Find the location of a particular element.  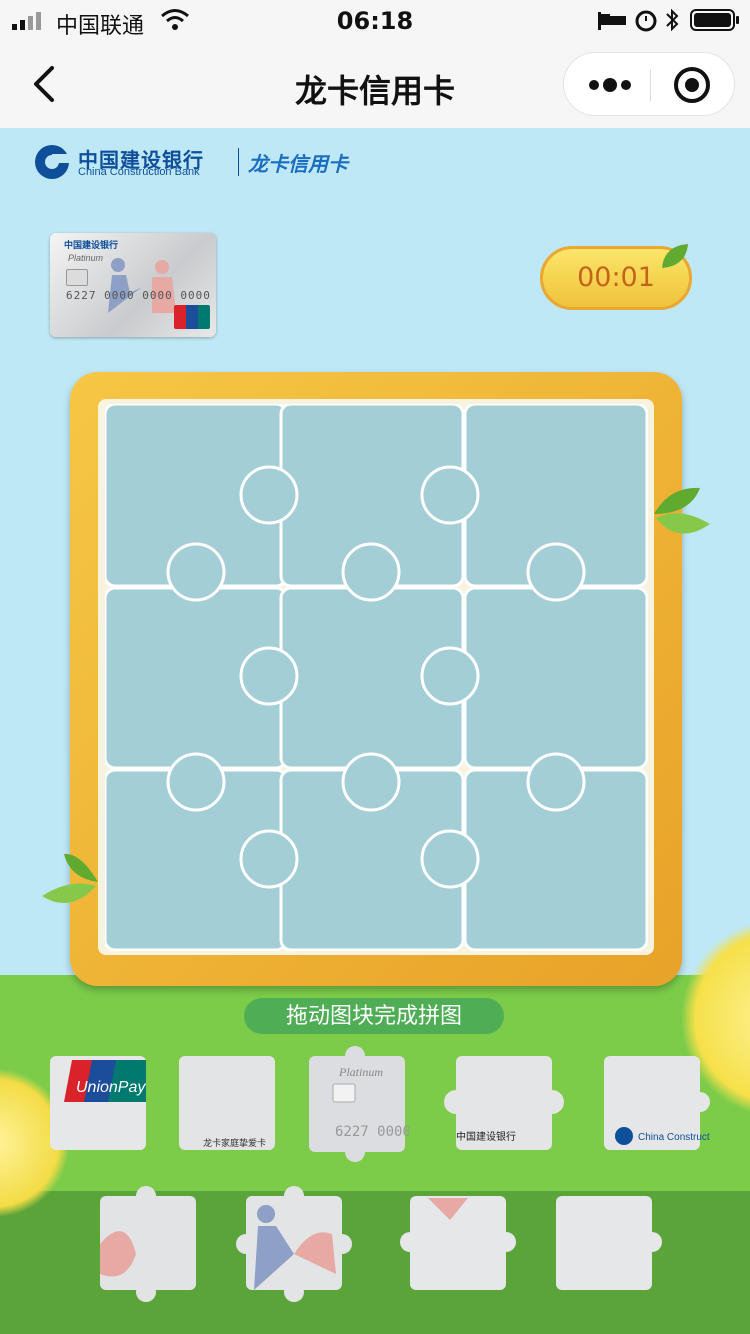

card-bank-name: 中国建设银行 is located at coordinates (91, 245).